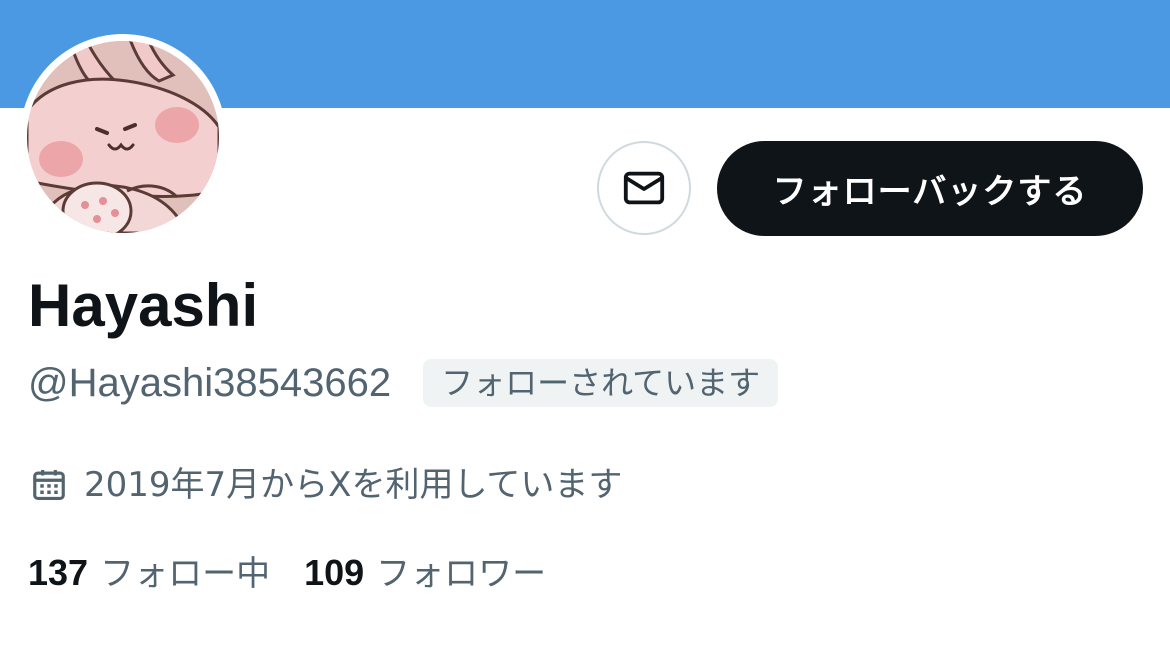  What do you see at coordinates (461, 573) in the screenshot?
I see `followers-label: フォロワー` at bounding box center [461, 573].